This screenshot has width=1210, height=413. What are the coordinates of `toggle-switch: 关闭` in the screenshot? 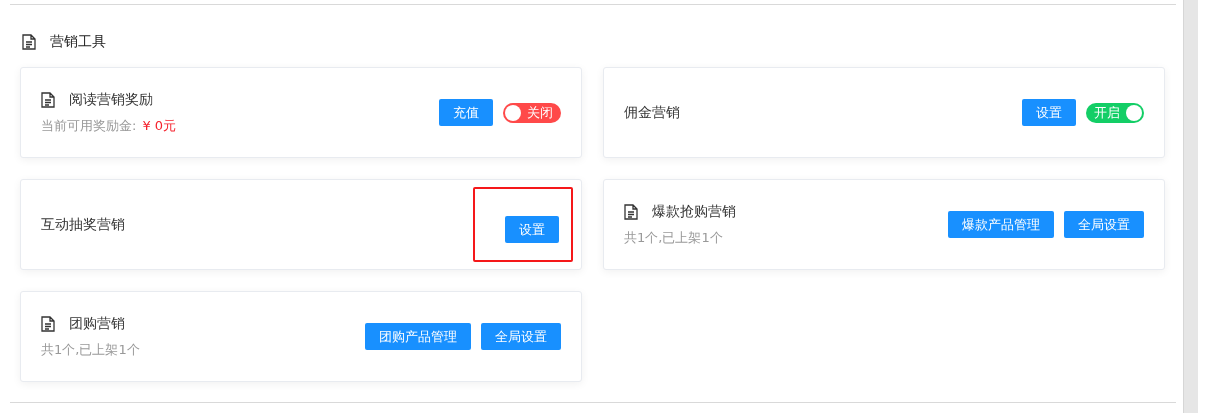 It's located at (532, 112).